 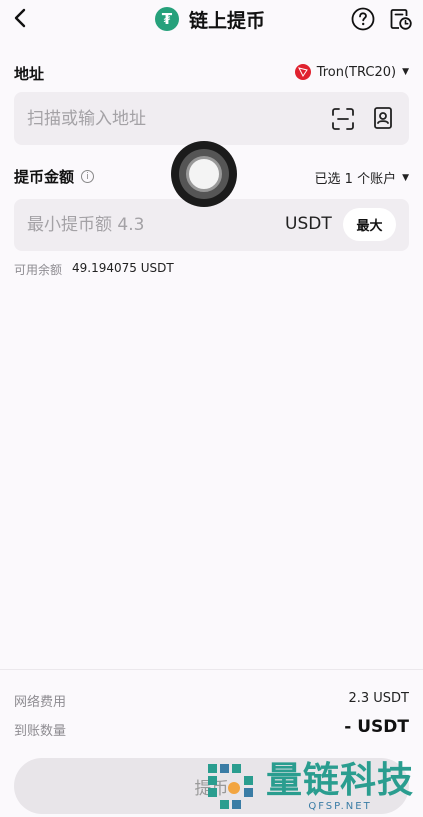 I want to click on title-group: ₮ 链上提币, so click(x=210, y=19).